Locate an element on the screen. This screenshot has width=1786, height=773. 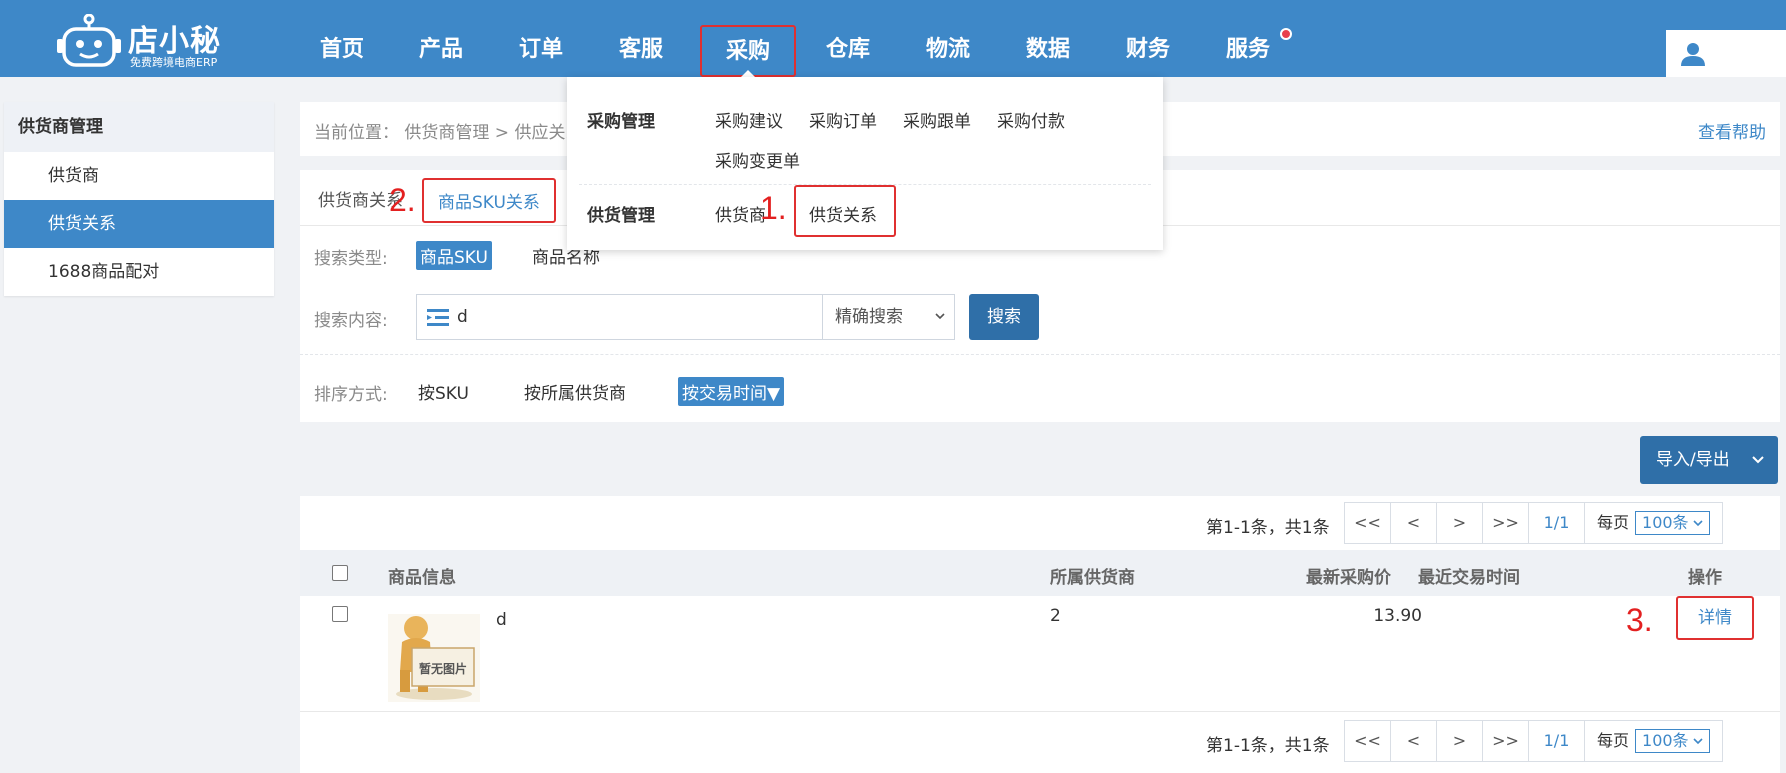
col-last-trade-time: 最近交易时间 is located at coordinates (1469, 578).